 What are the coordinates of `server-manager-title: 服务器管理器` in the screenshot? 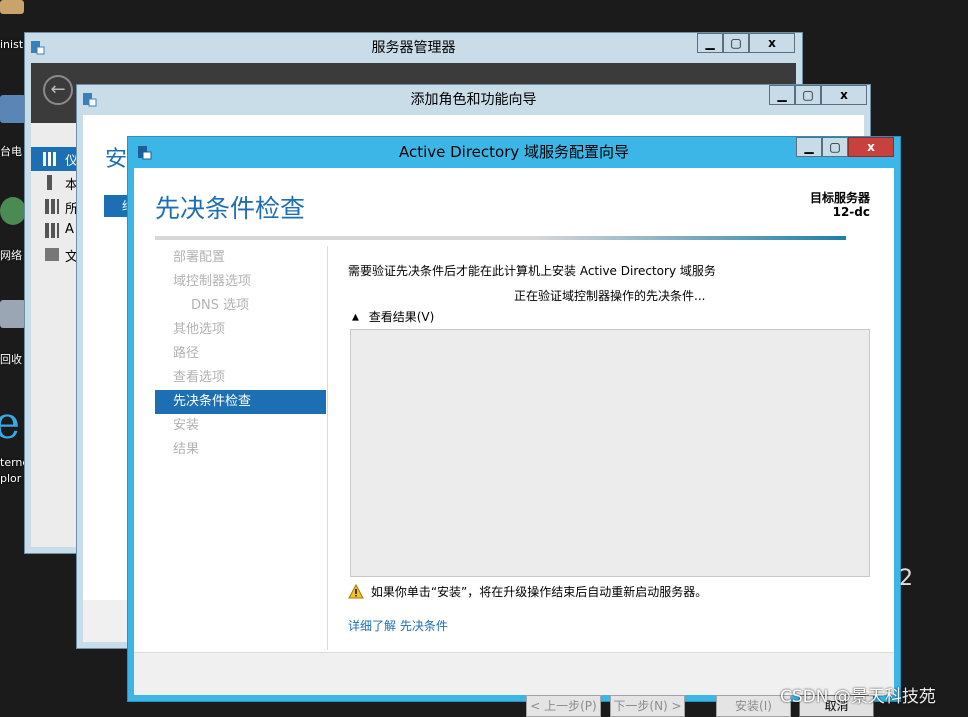 It's located at (413, 48).